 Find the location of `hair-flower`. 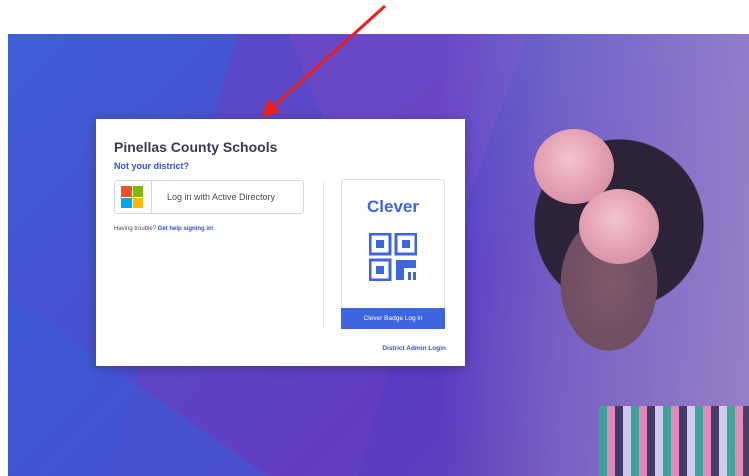

hair-flower is located at coordinates (619, 226).